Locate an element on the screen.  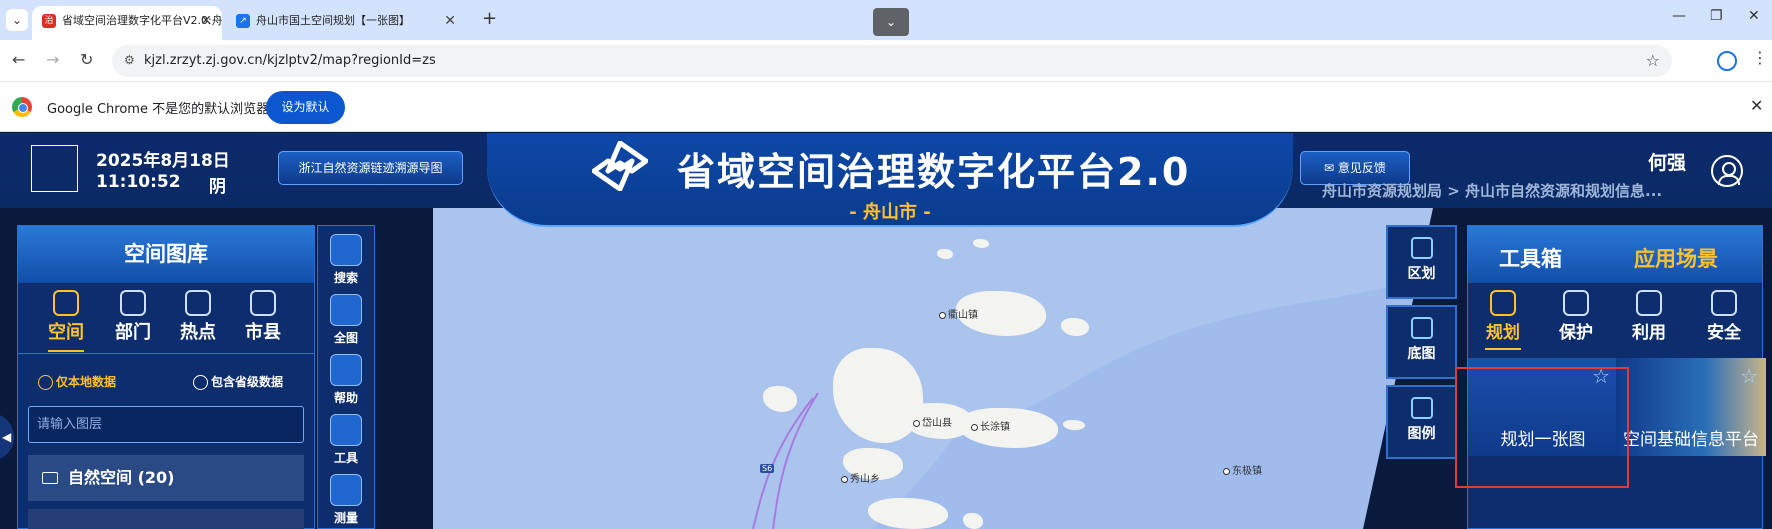
option-label: 仅本地数据 is located at coordinates (86, 382).